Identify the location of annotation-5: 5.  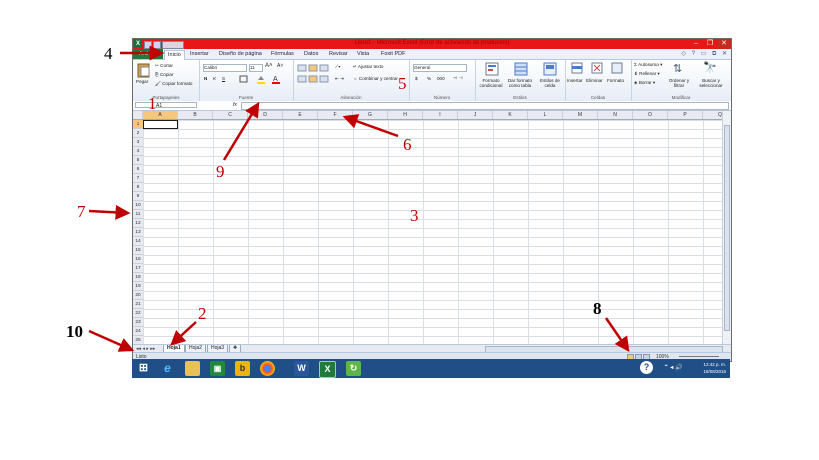
(402, 83).